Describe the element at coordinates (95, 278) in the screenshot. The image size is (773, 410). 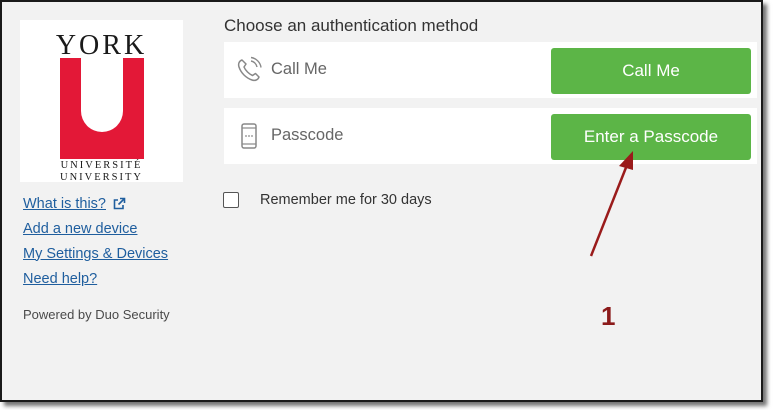
I see `need-help-link: Need help?` at that location.